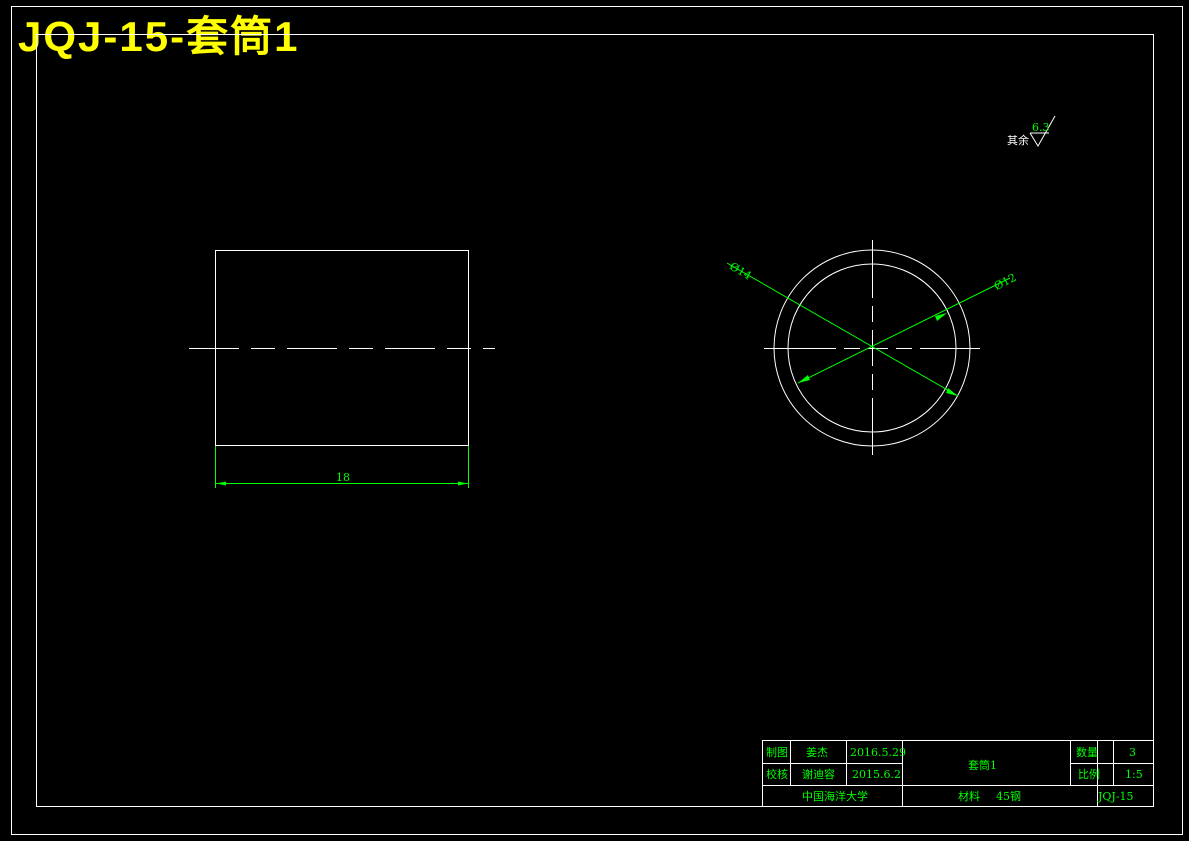 The image size is (1189, 841). Describe the element at coordinates (982, 765) in the screenshot. I see `tb-part-name: 套筒1` at that location.